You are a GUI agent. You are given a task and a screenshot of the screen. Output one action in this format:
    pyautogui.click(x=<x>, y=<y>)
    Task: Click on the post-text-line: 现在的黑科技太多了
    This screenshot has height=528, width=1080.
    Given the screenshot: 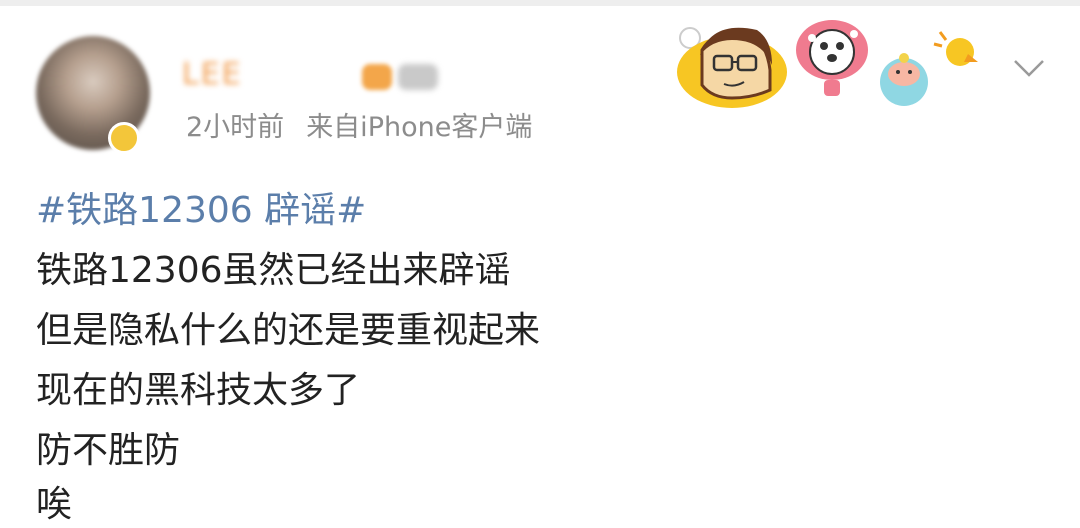 What is the action you would take?
    pyautogui.click(x=198, y=390)
    